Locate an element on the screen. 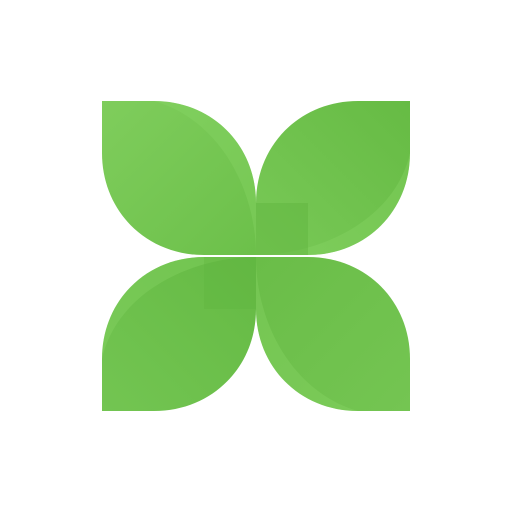  center-overlap is located at coordinates (282, 229).